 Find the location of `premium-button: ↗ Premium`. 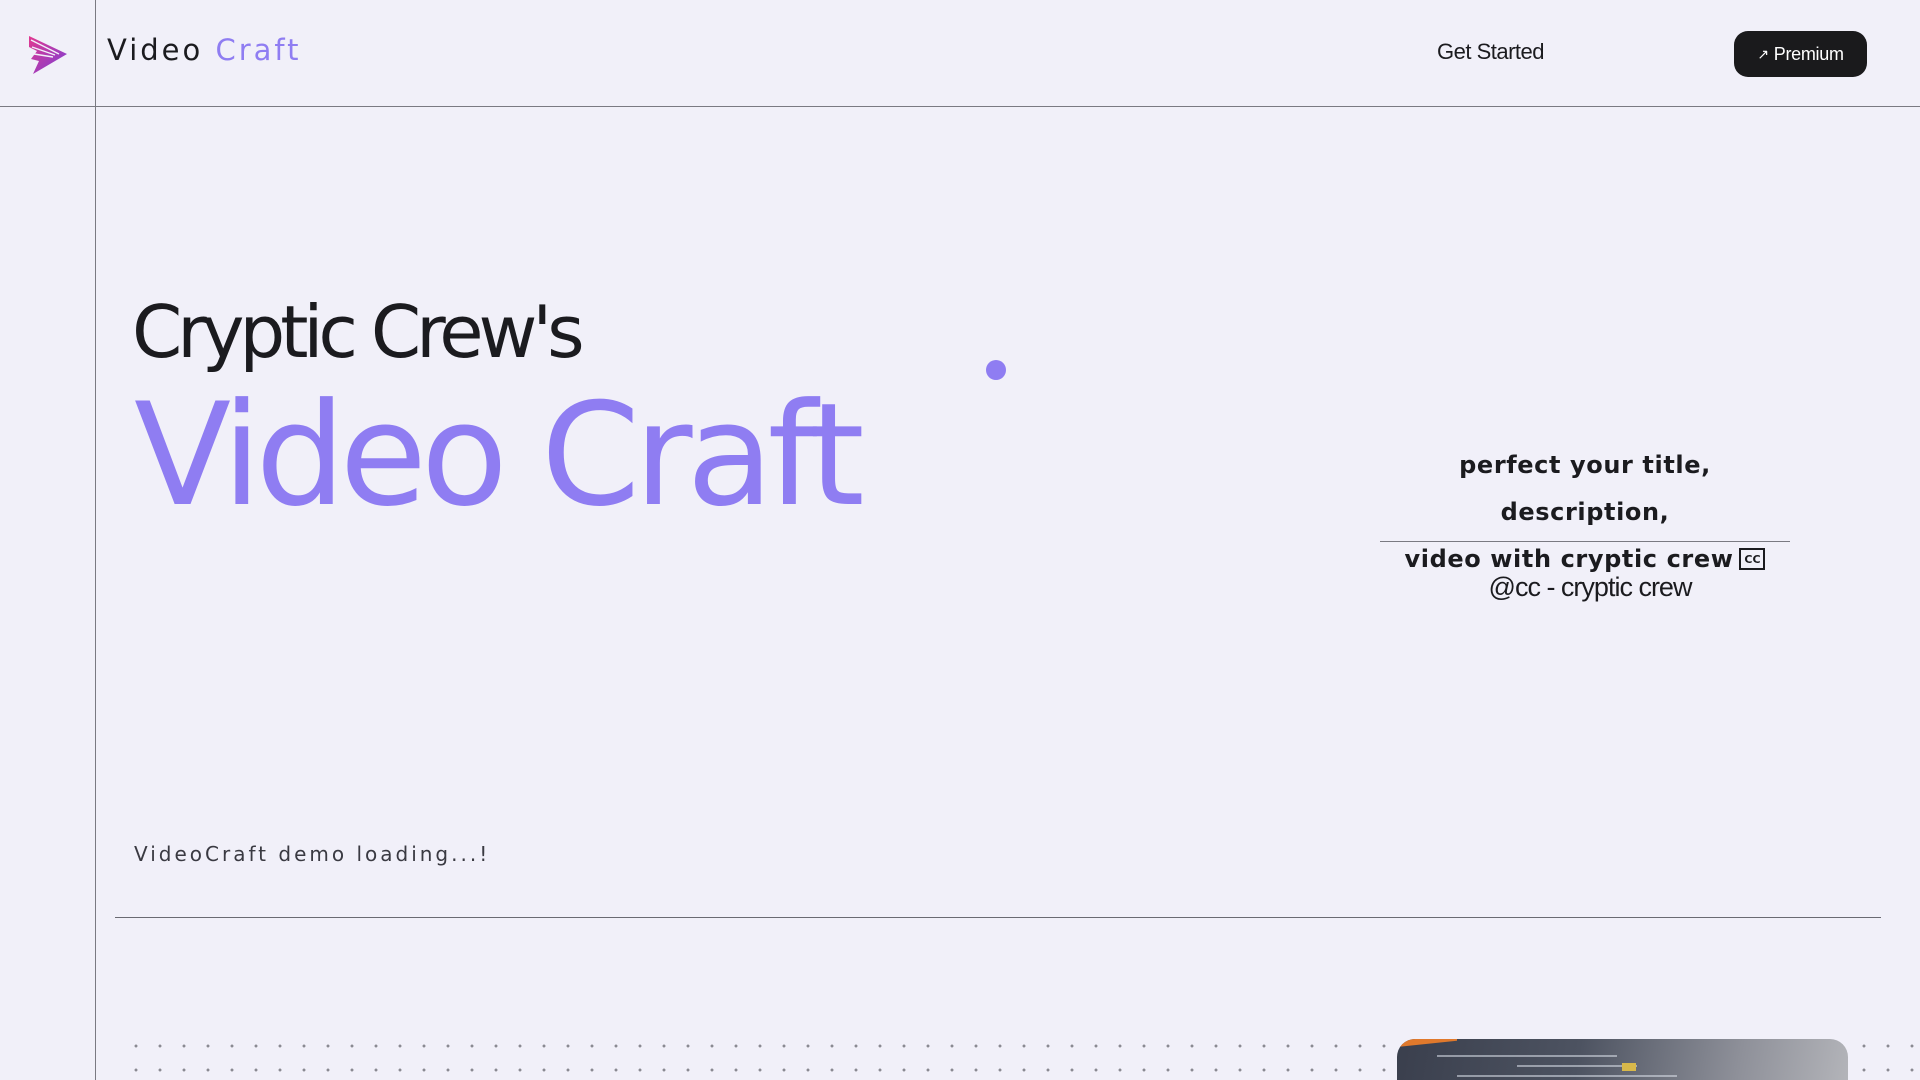

premium-button: ↗ Premium is located at coordinates (1800, 54).